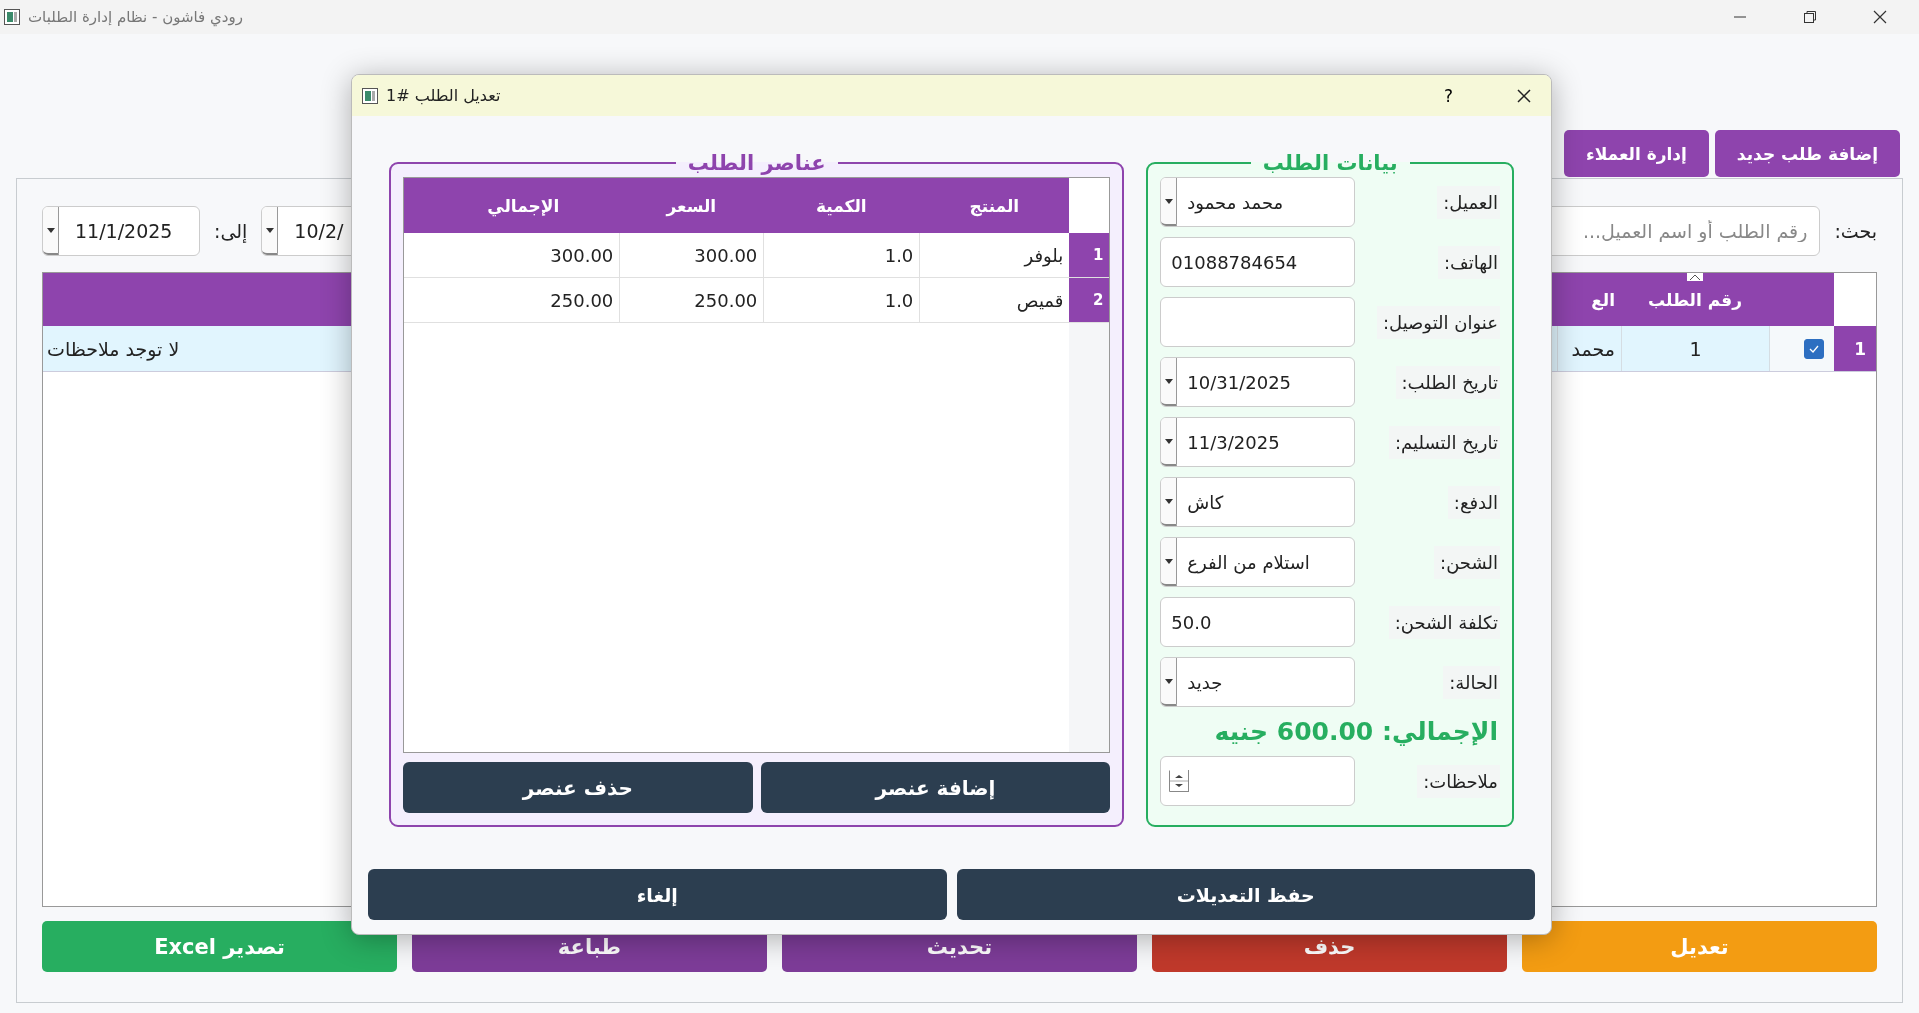  What do you see at coordinates (1258, 622) in the screenshot?
I see `text-field: 50.0` at bounding box center [1258, 622].